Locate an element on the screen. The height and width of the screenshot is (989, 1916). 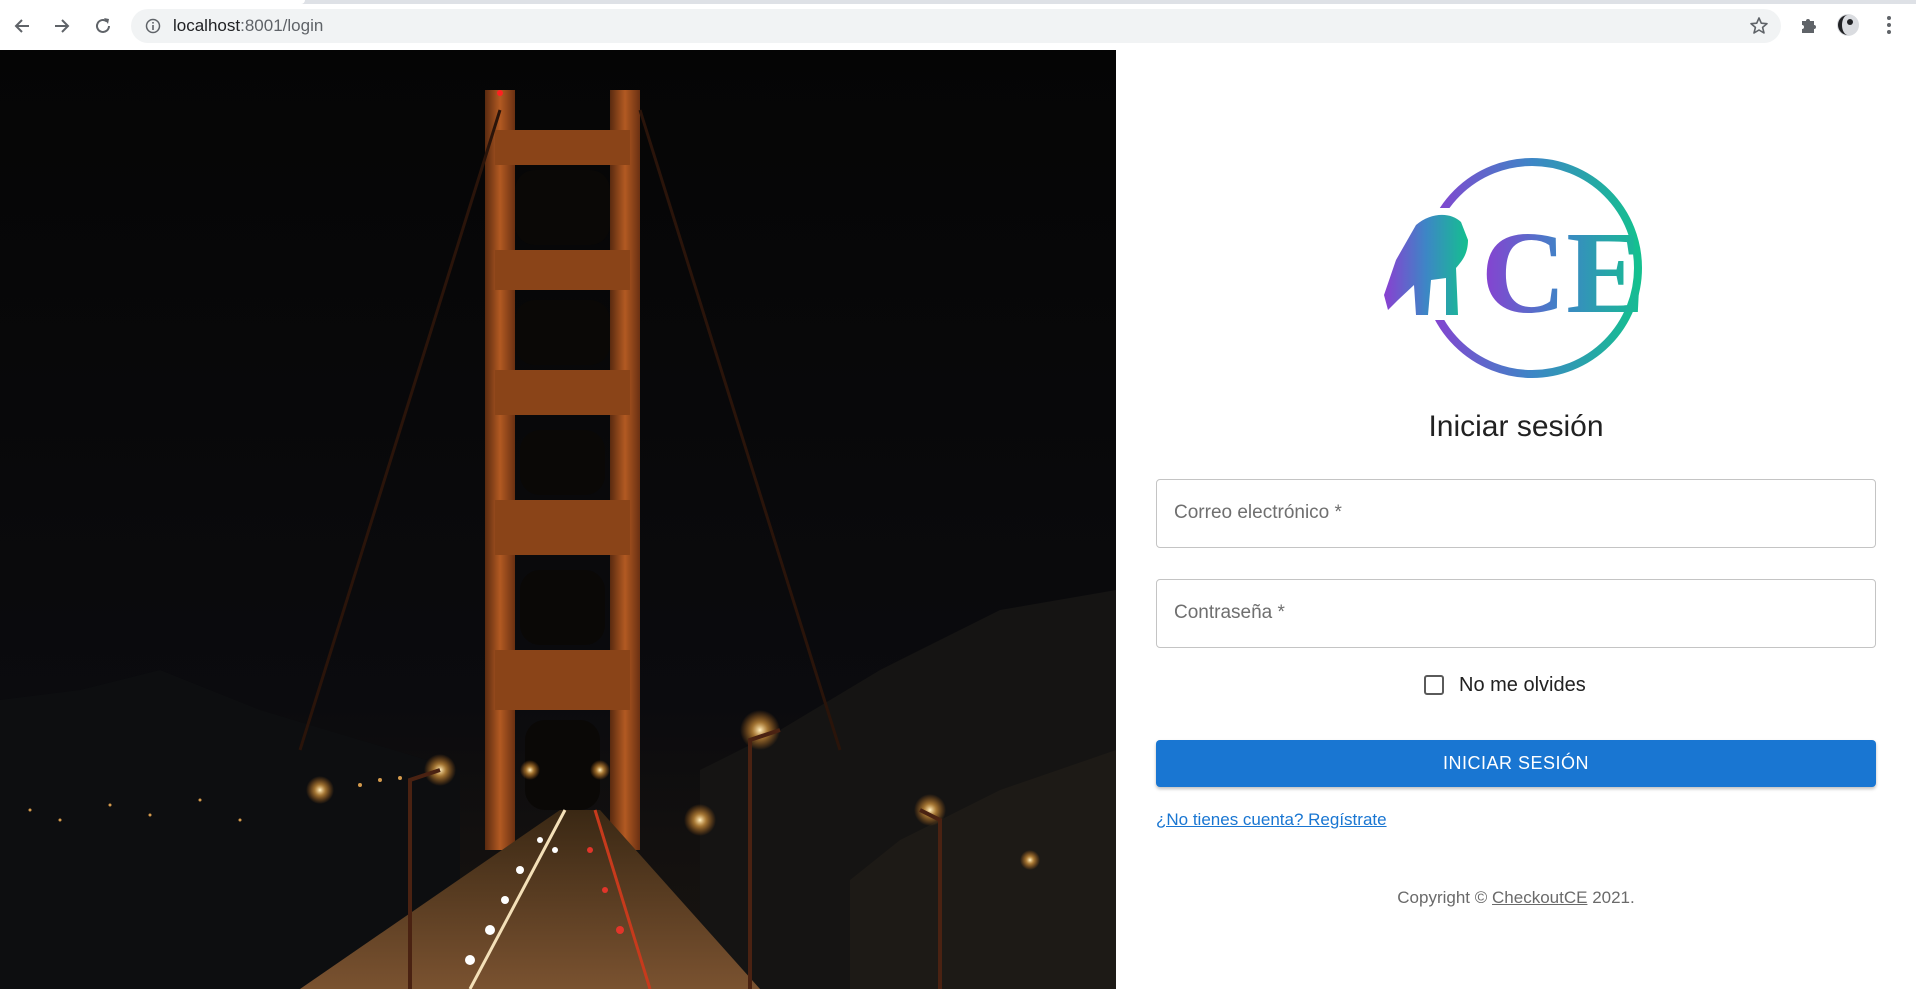
reload-icon is located at coordinates (103, 26).